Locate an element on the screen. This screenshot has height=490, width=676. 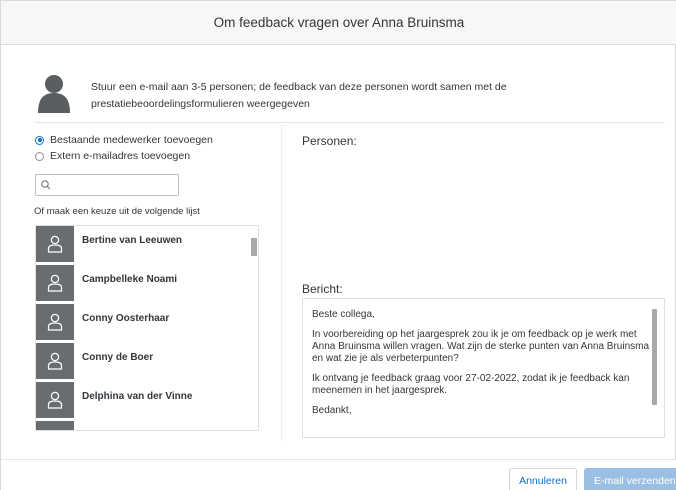
list-item: Conny Oosterhaar is located at coordinates (141, 322).